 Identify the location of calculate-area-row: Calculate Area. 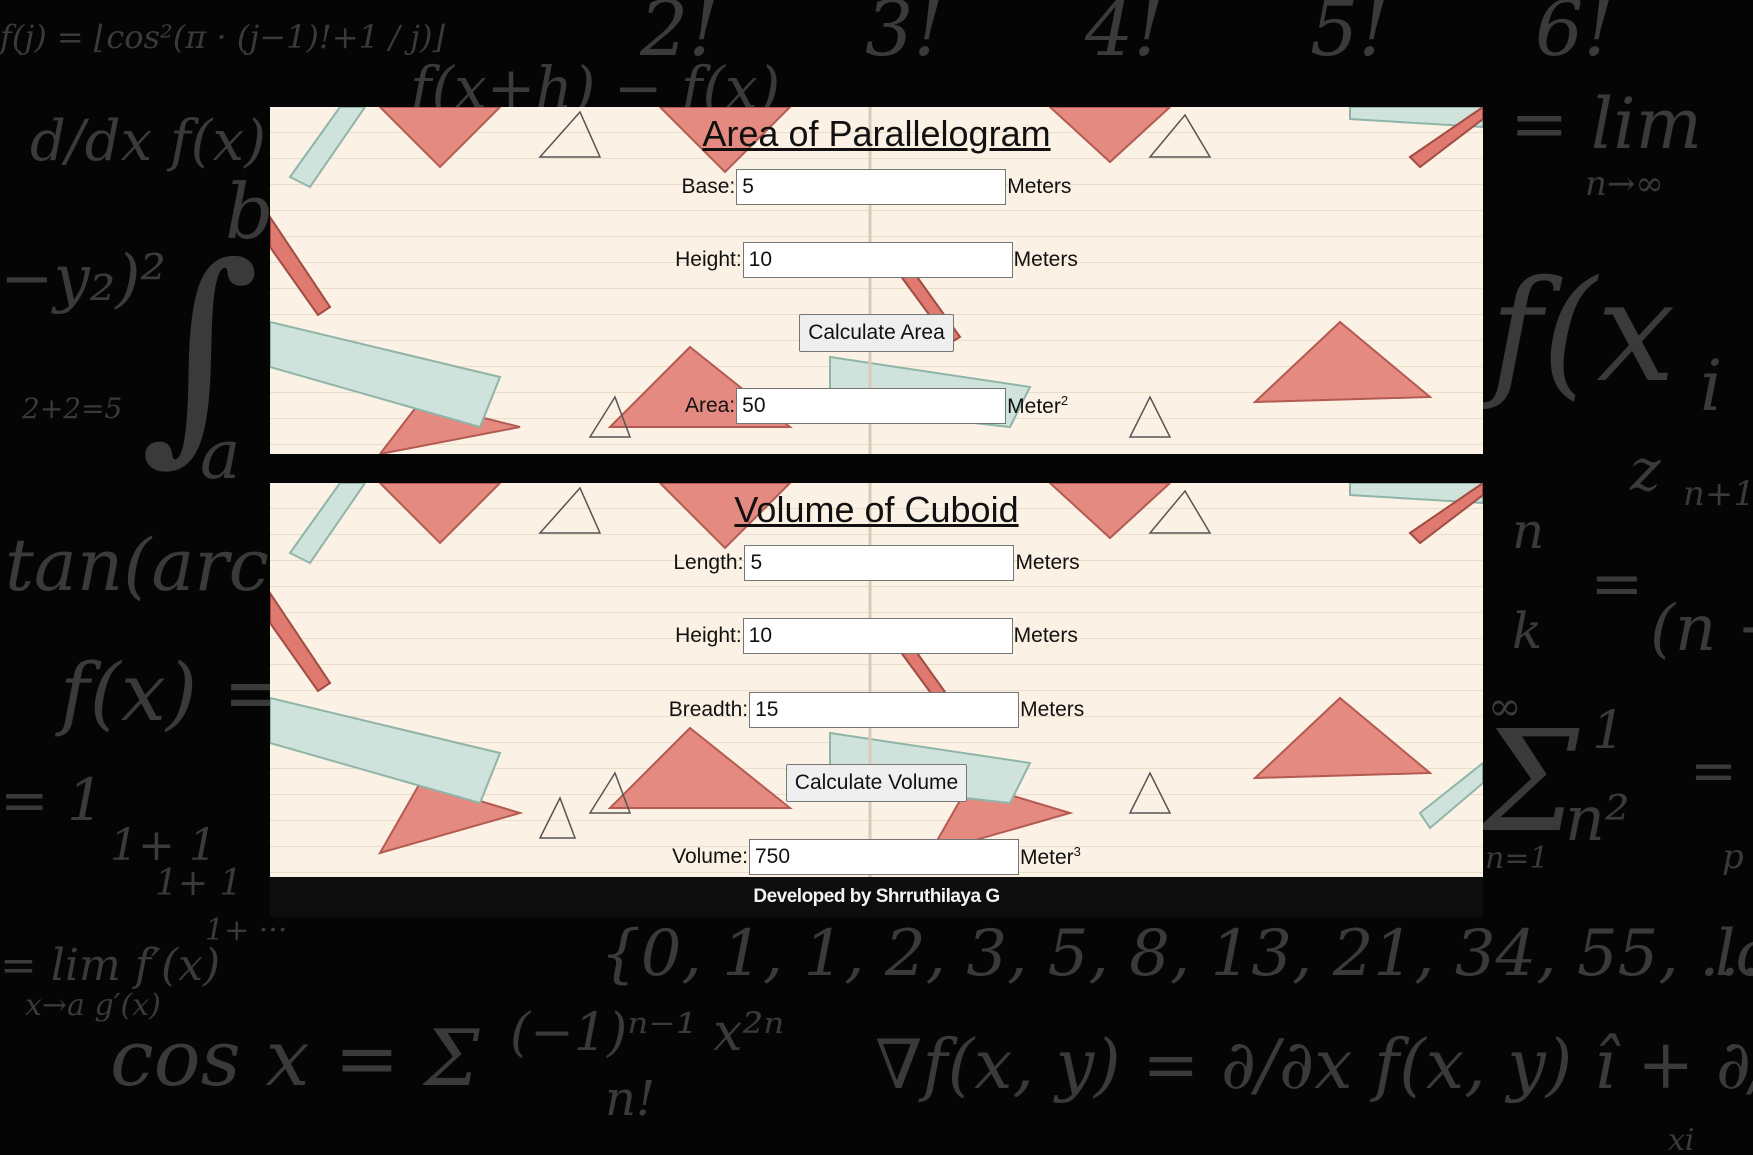
(876, 333).